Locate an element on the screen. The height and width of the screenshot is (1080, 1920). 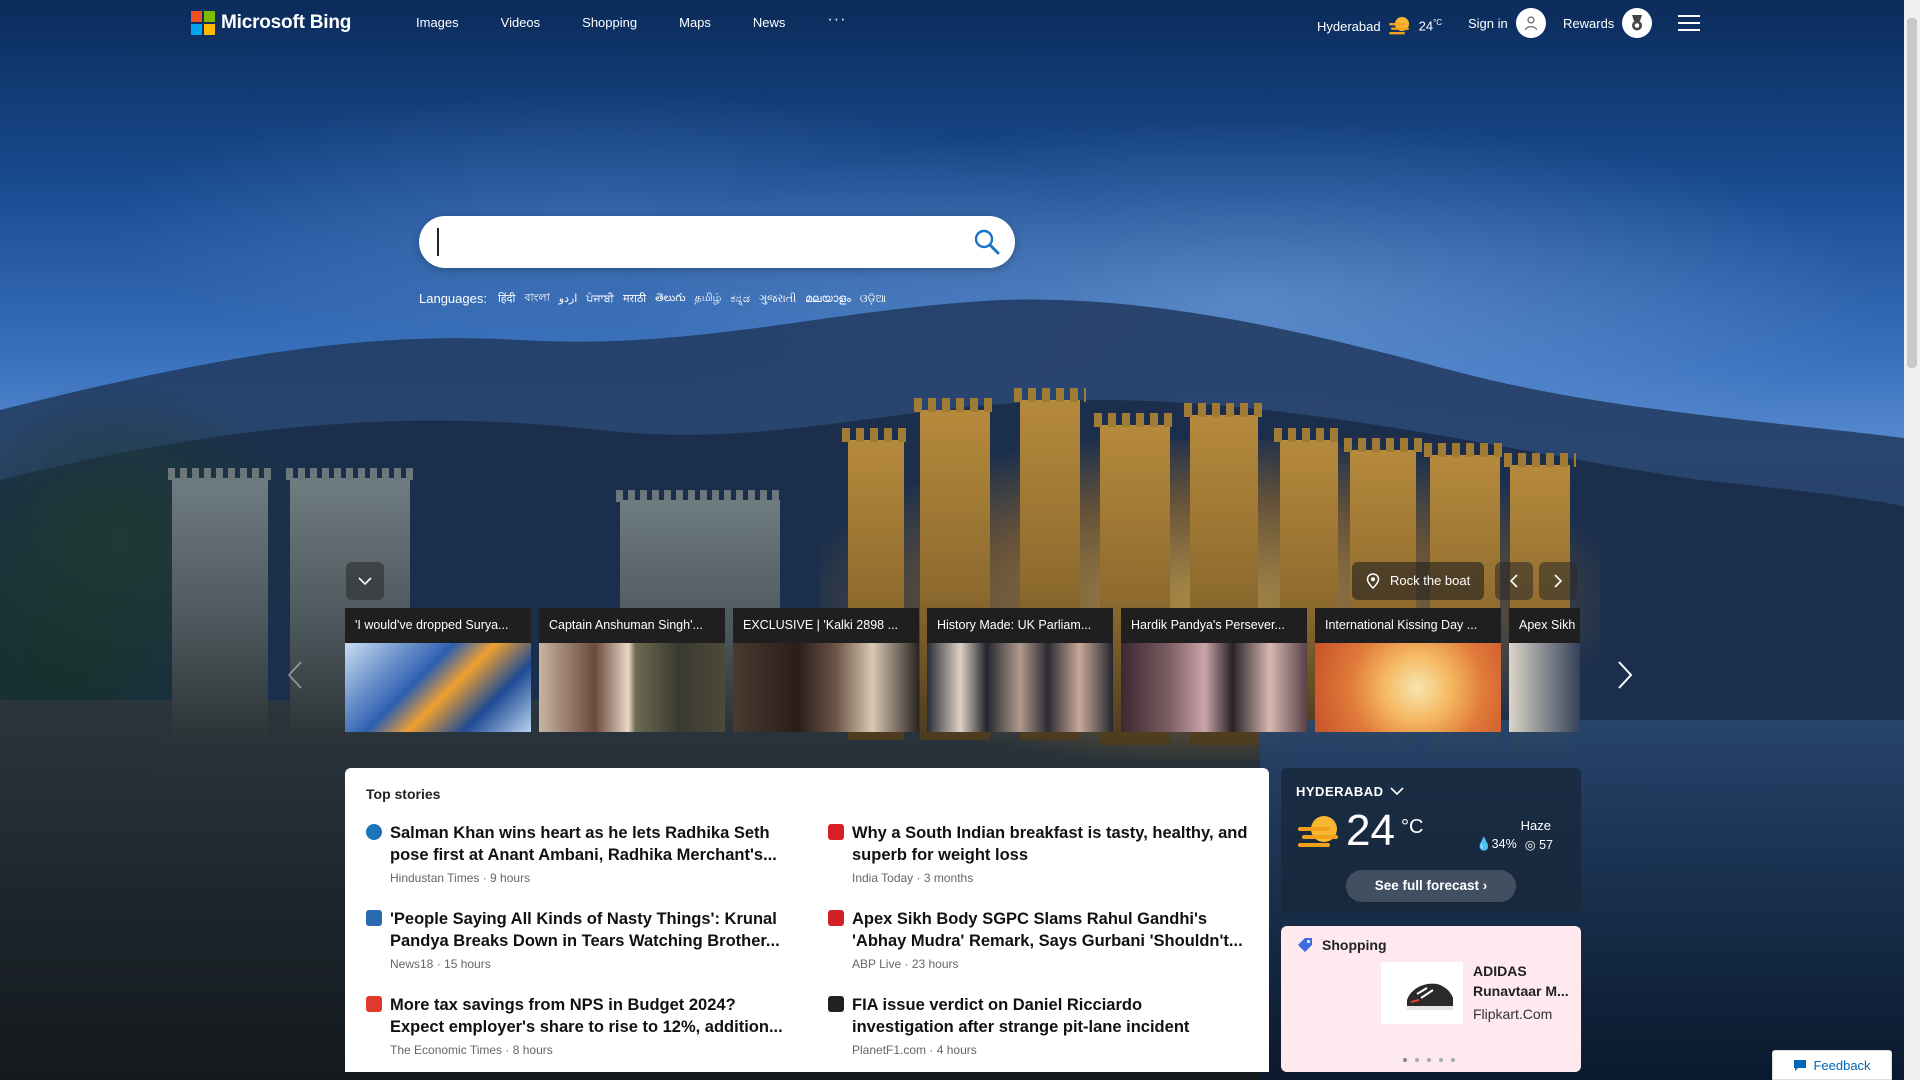
product-store: Flipkart.Com is located at coordinates (1513, 1014).